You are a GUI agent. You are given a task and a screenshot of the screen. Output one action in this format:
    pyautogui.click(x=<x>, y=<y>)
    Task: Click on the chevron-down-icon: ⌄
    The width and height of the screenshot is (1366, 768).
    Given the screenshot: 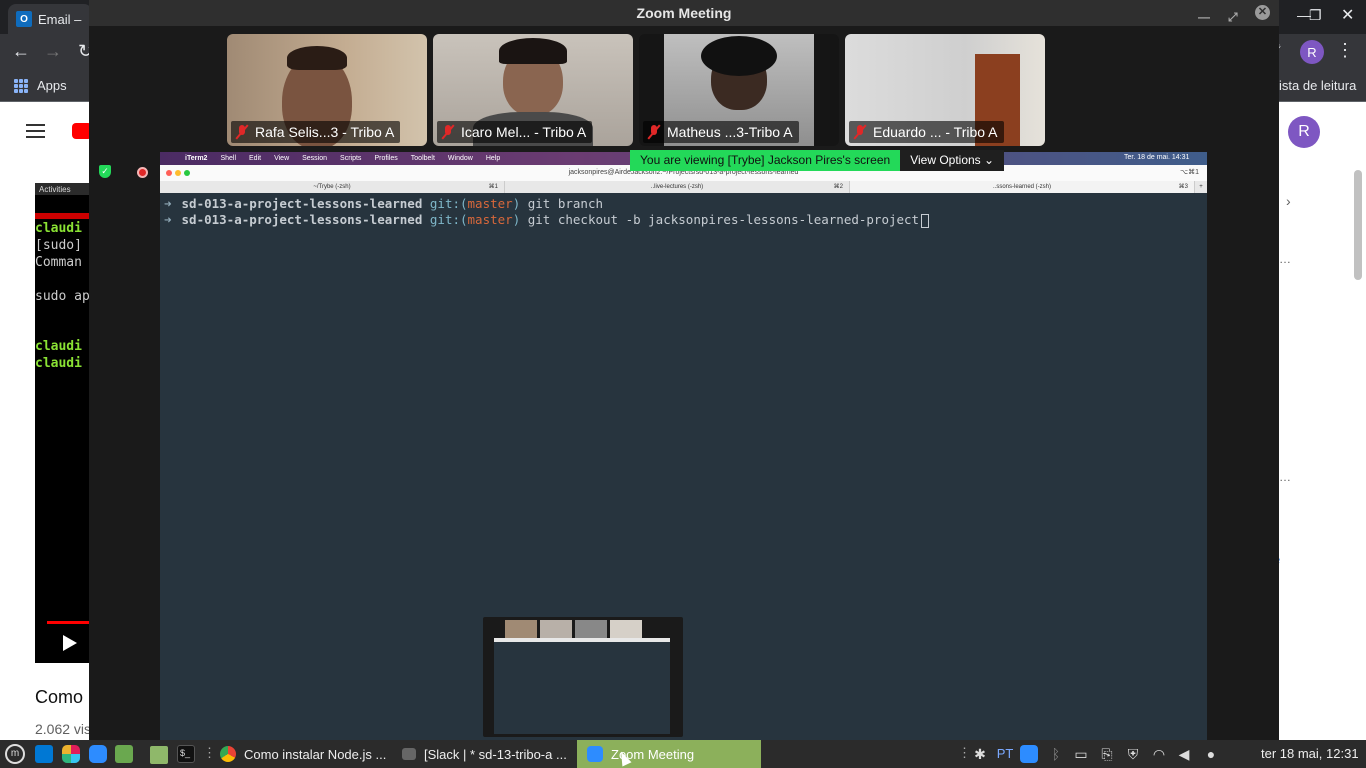 What is the action you would take?
    pyautogui.click(x=989, y=160)
    